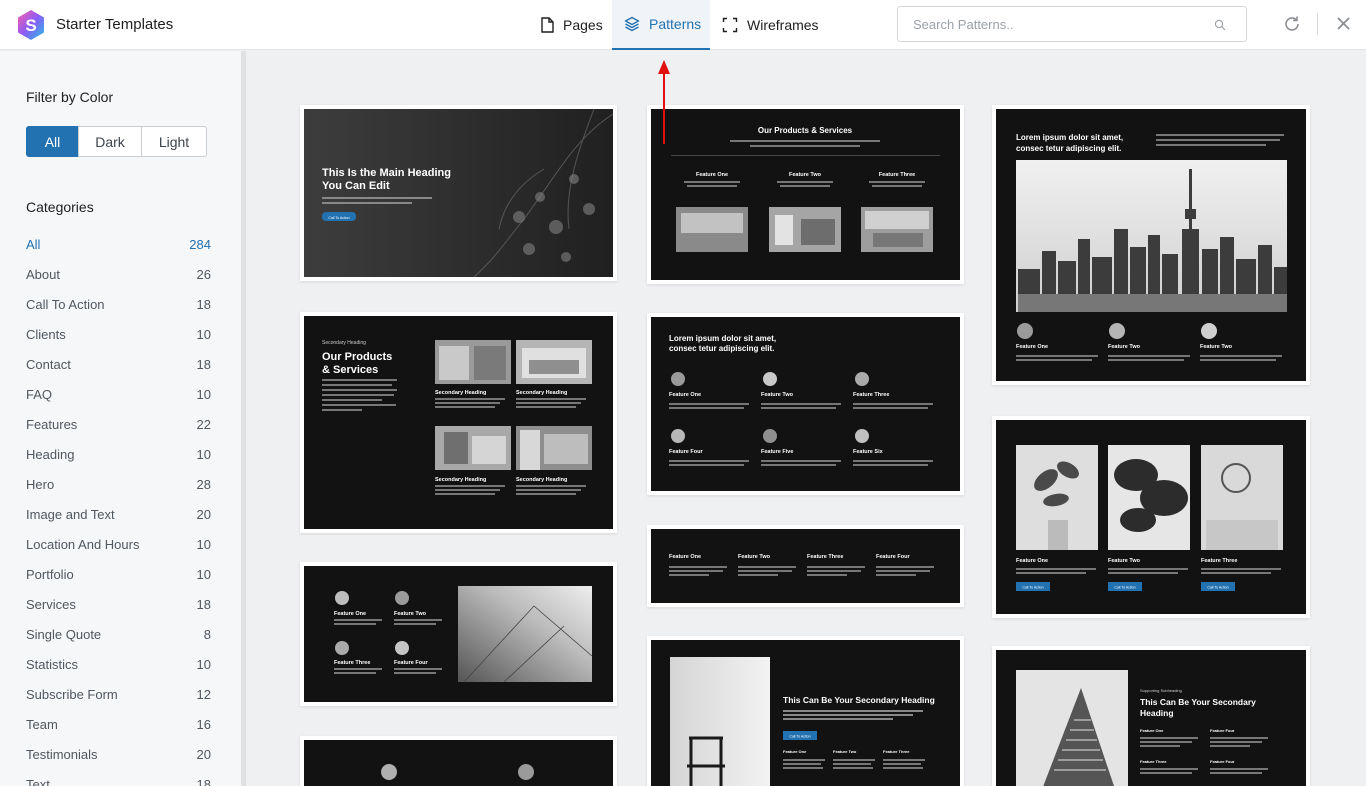 This screenshot has height=786, width=1366. I want to click on category-item-contact: Contact 18, so click(118, 364).